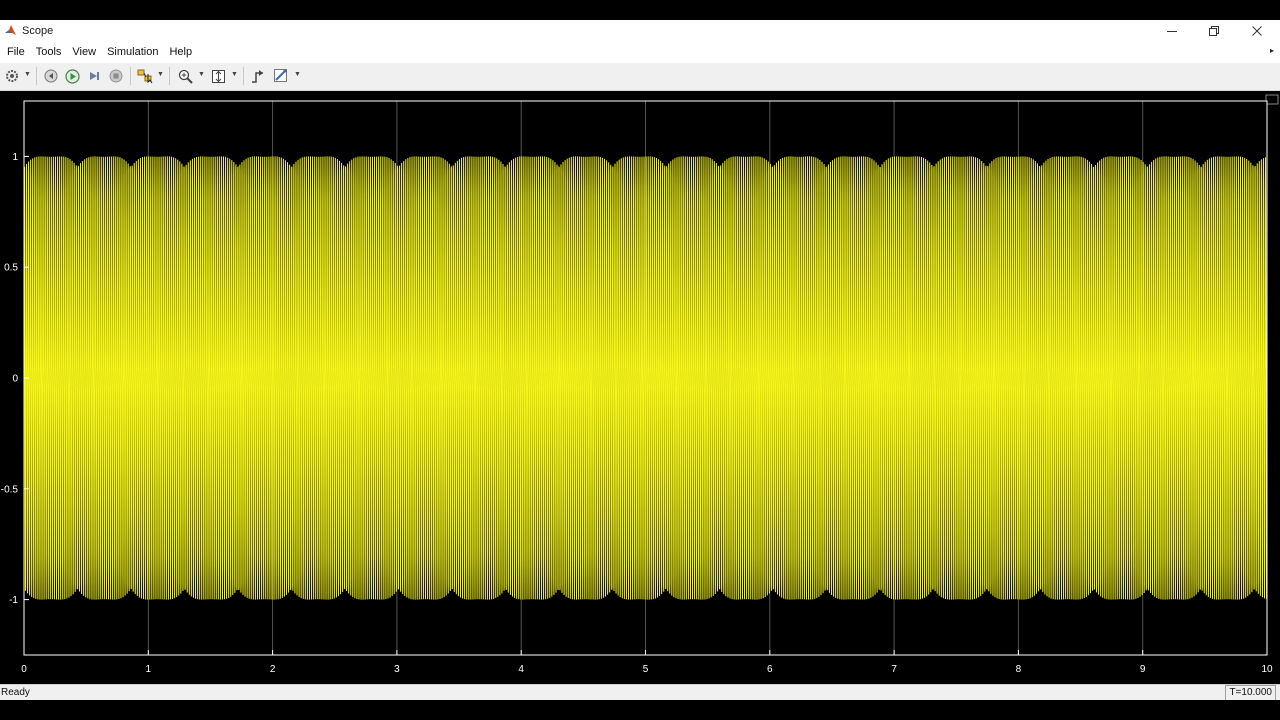 The image size is (1280, 720). Describe the element at coordinates (273, 669) in the screenshot. I see `x-tick-label: 2` at that location.